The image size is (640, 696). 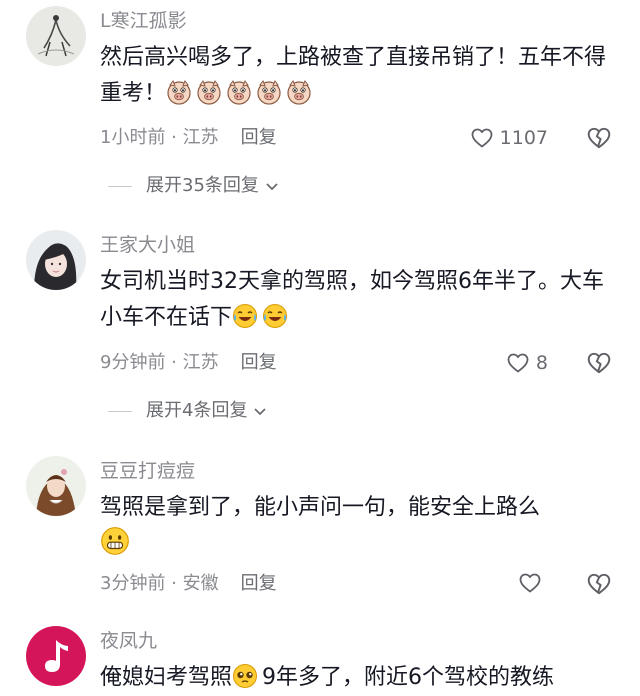 What do you see at coordinates (541, 363) in the screenshot?
I see `like-count: 8` at bounding box center [541, 363].